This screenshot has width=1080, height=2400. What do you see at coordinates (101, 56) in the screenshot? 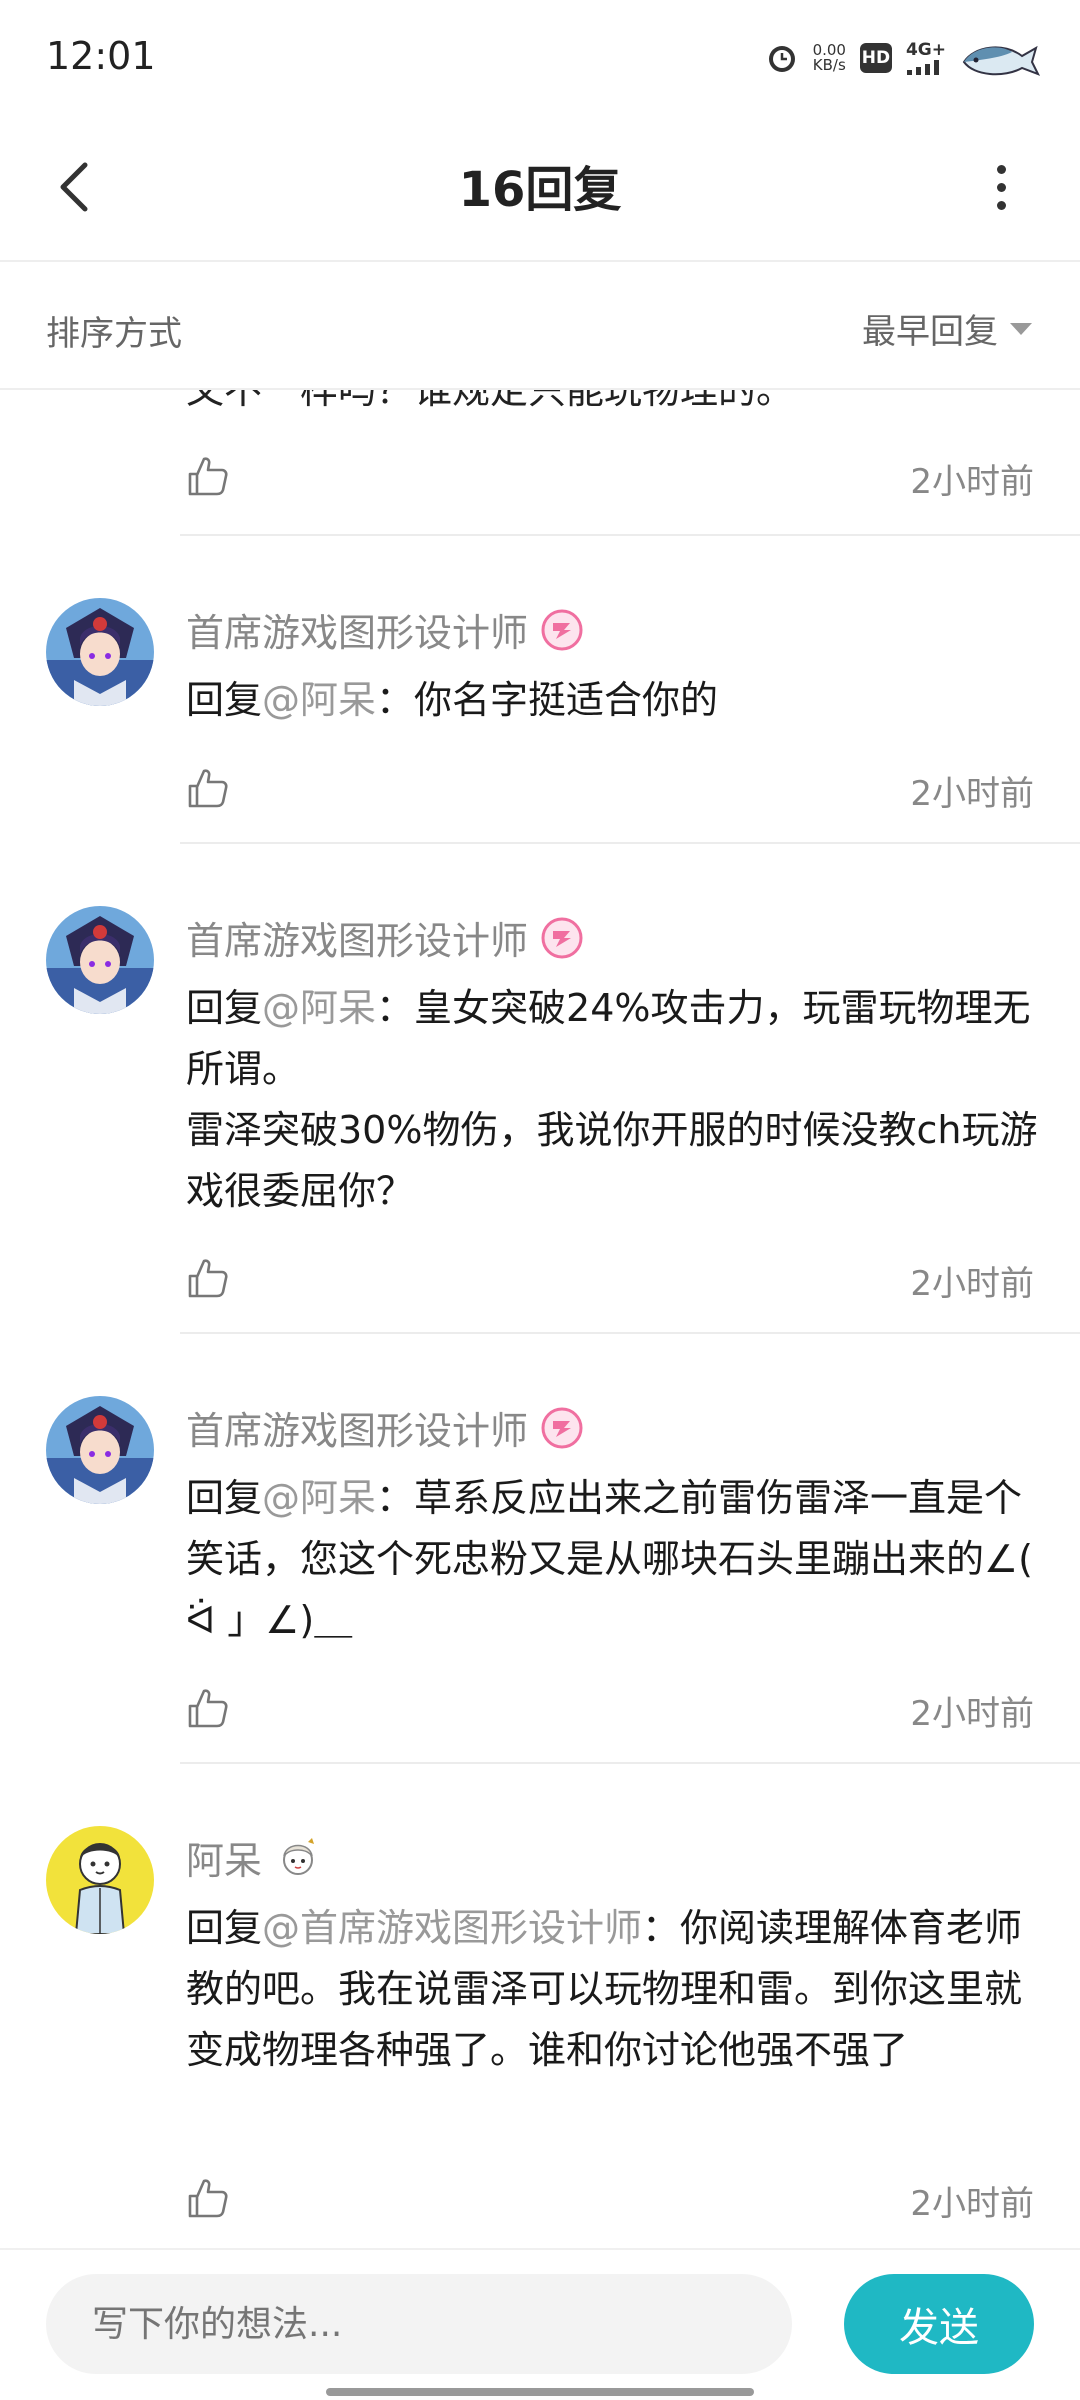
I see `status-time: 12:01` at bounding box center [101, 56].